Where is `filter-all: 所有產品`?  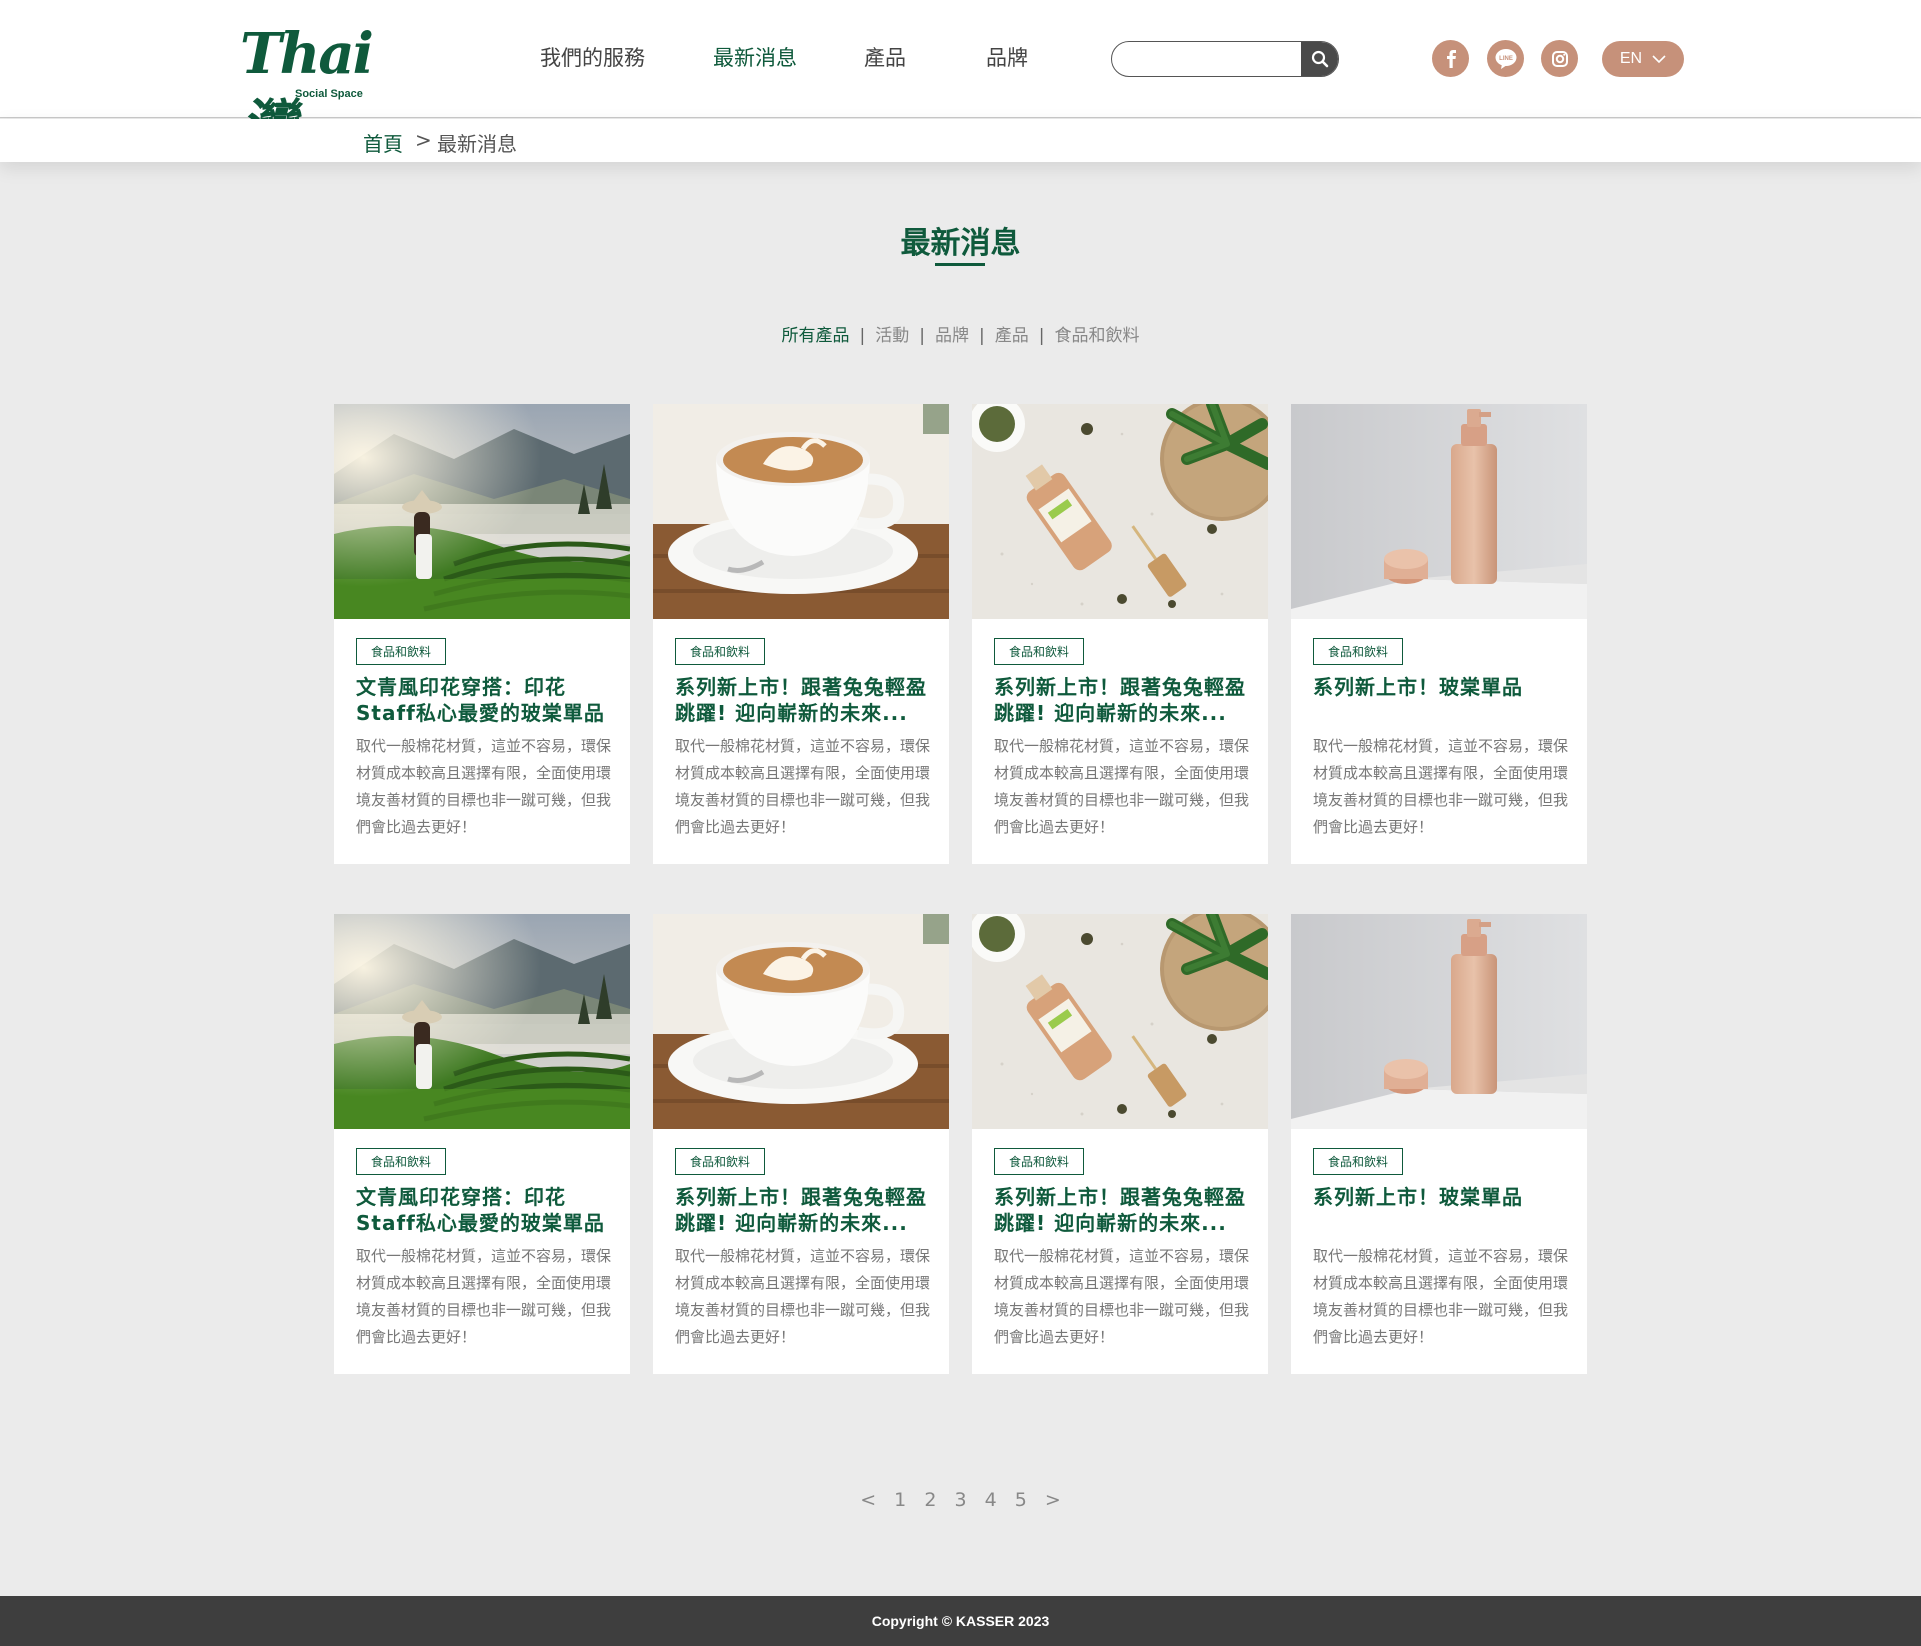
filter-all: 所有產品 is located at coordinates (816, 336).